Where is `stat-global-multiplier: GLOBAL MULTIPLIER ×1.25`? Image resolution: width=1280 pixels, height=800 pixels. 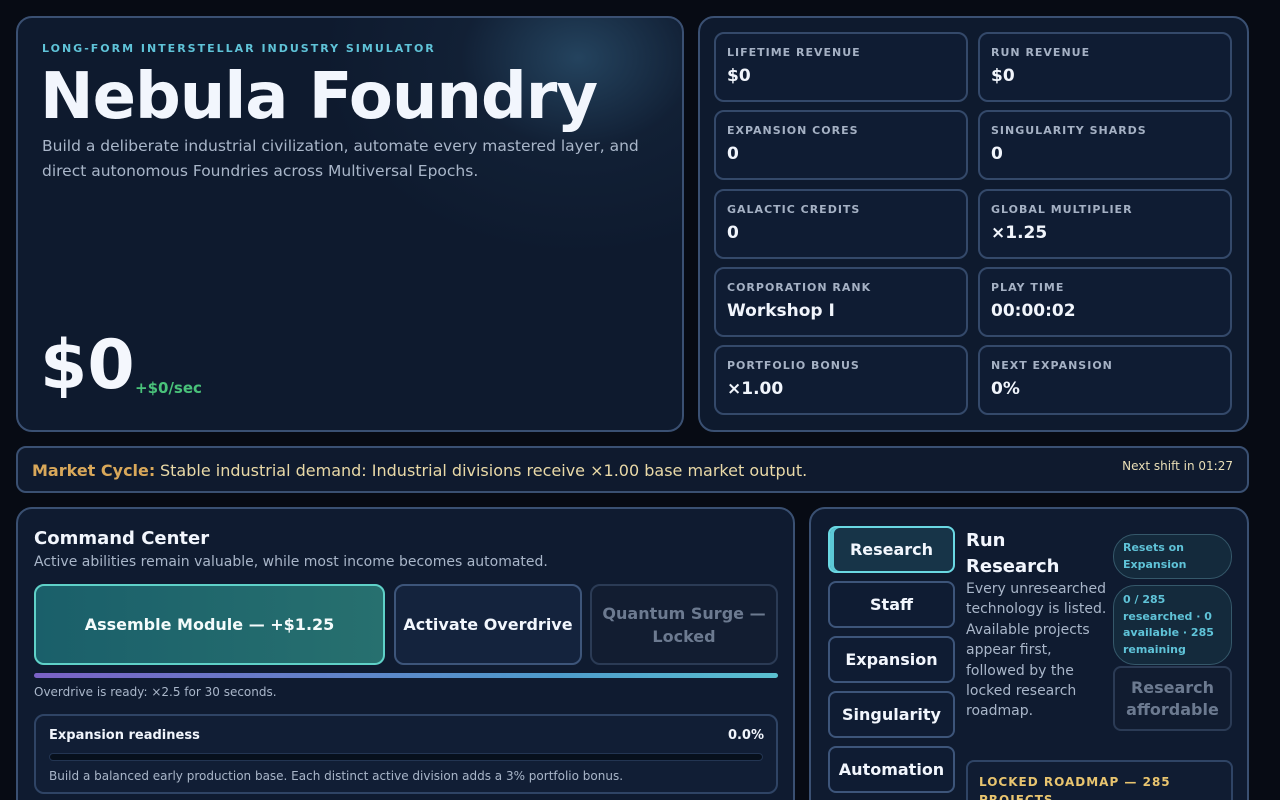
stat-global-multiplier: GLOBAL MULTIPLIER ×1.25 is located at coordinates (1105, 224).